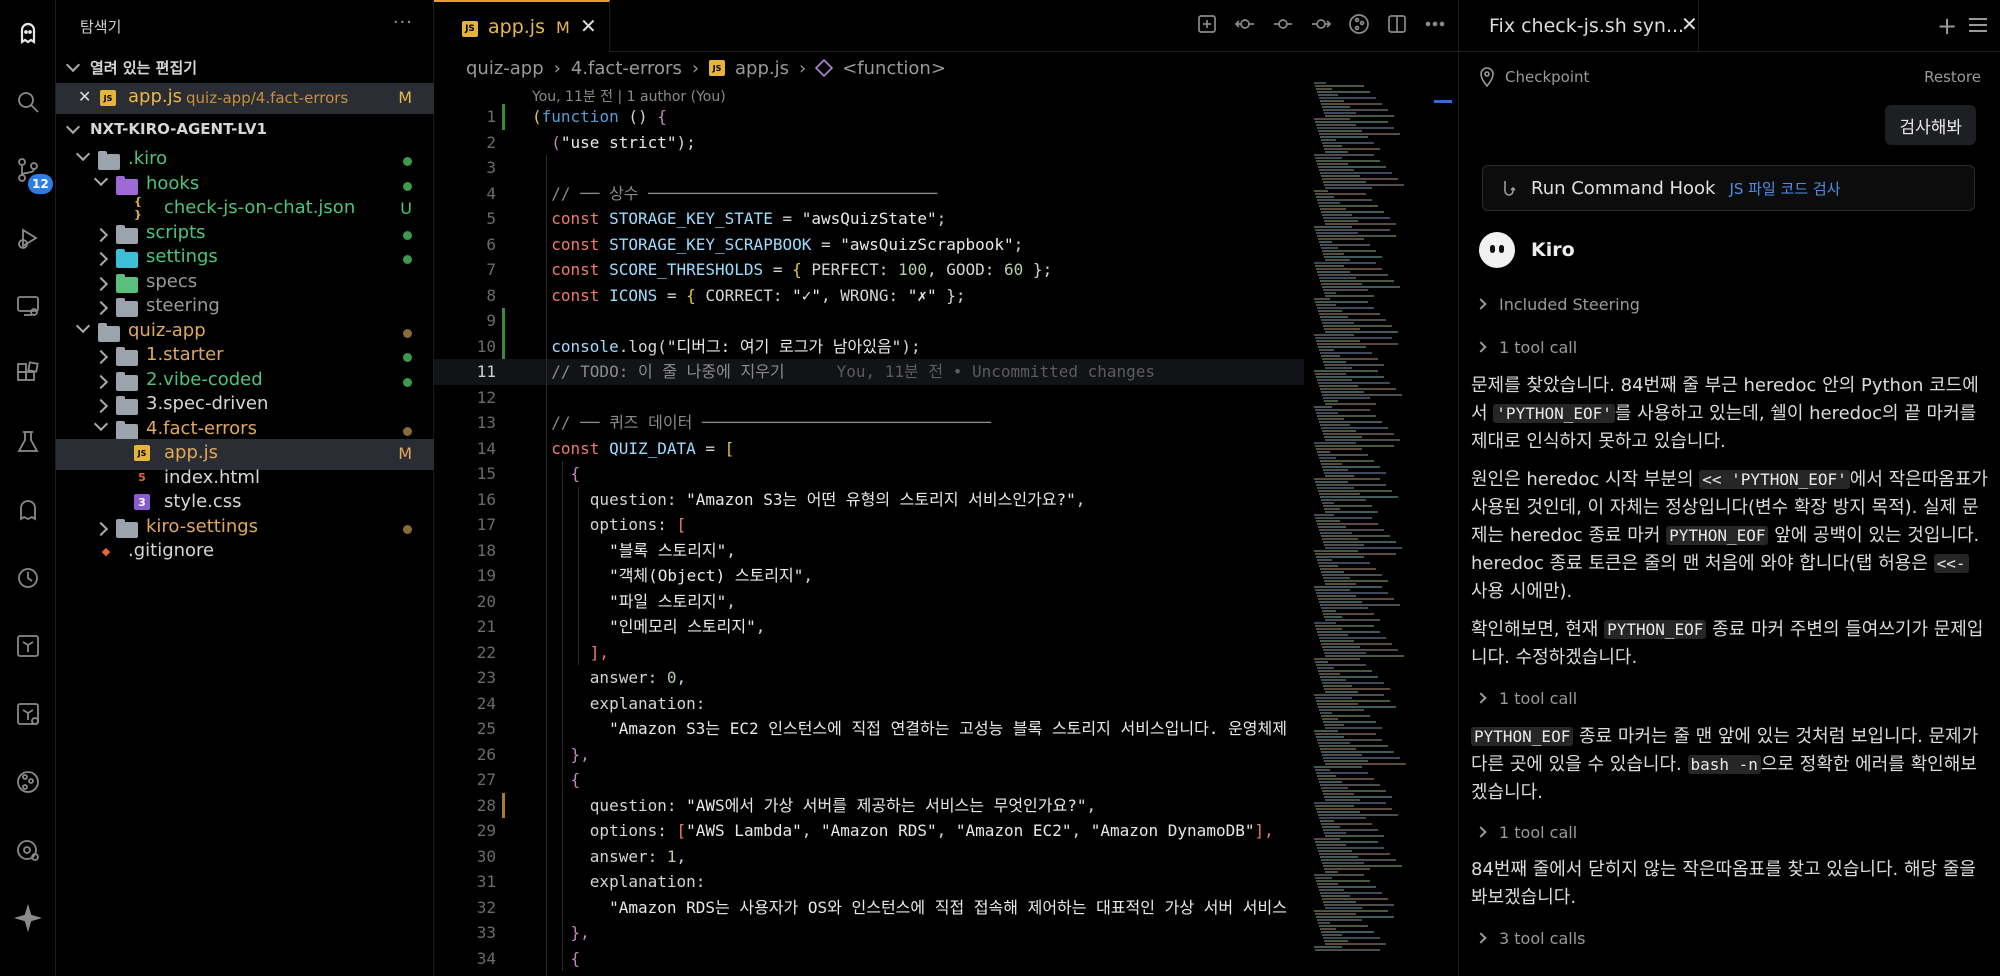 This screenshot has height=976, width=2000. I want to click on code-line: 30 answer: 1,, so click(869, 857).